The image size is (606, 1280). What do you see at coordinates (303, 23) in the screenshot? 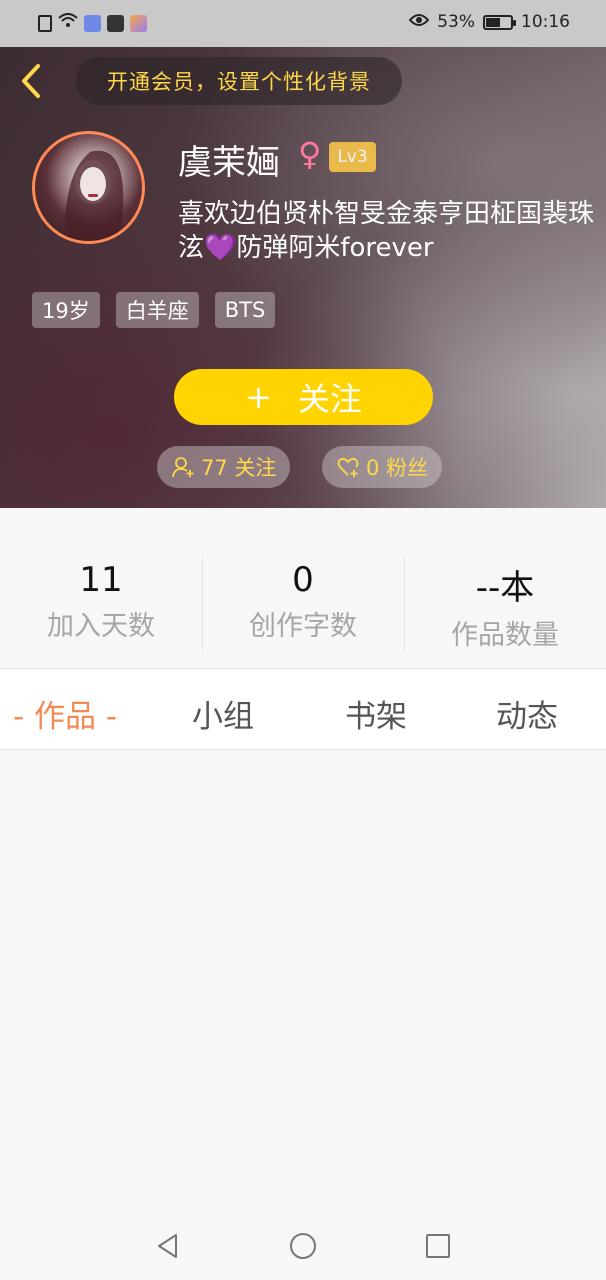
I see `status-bar: 53% 10:16` at bounding box center [303, 23].